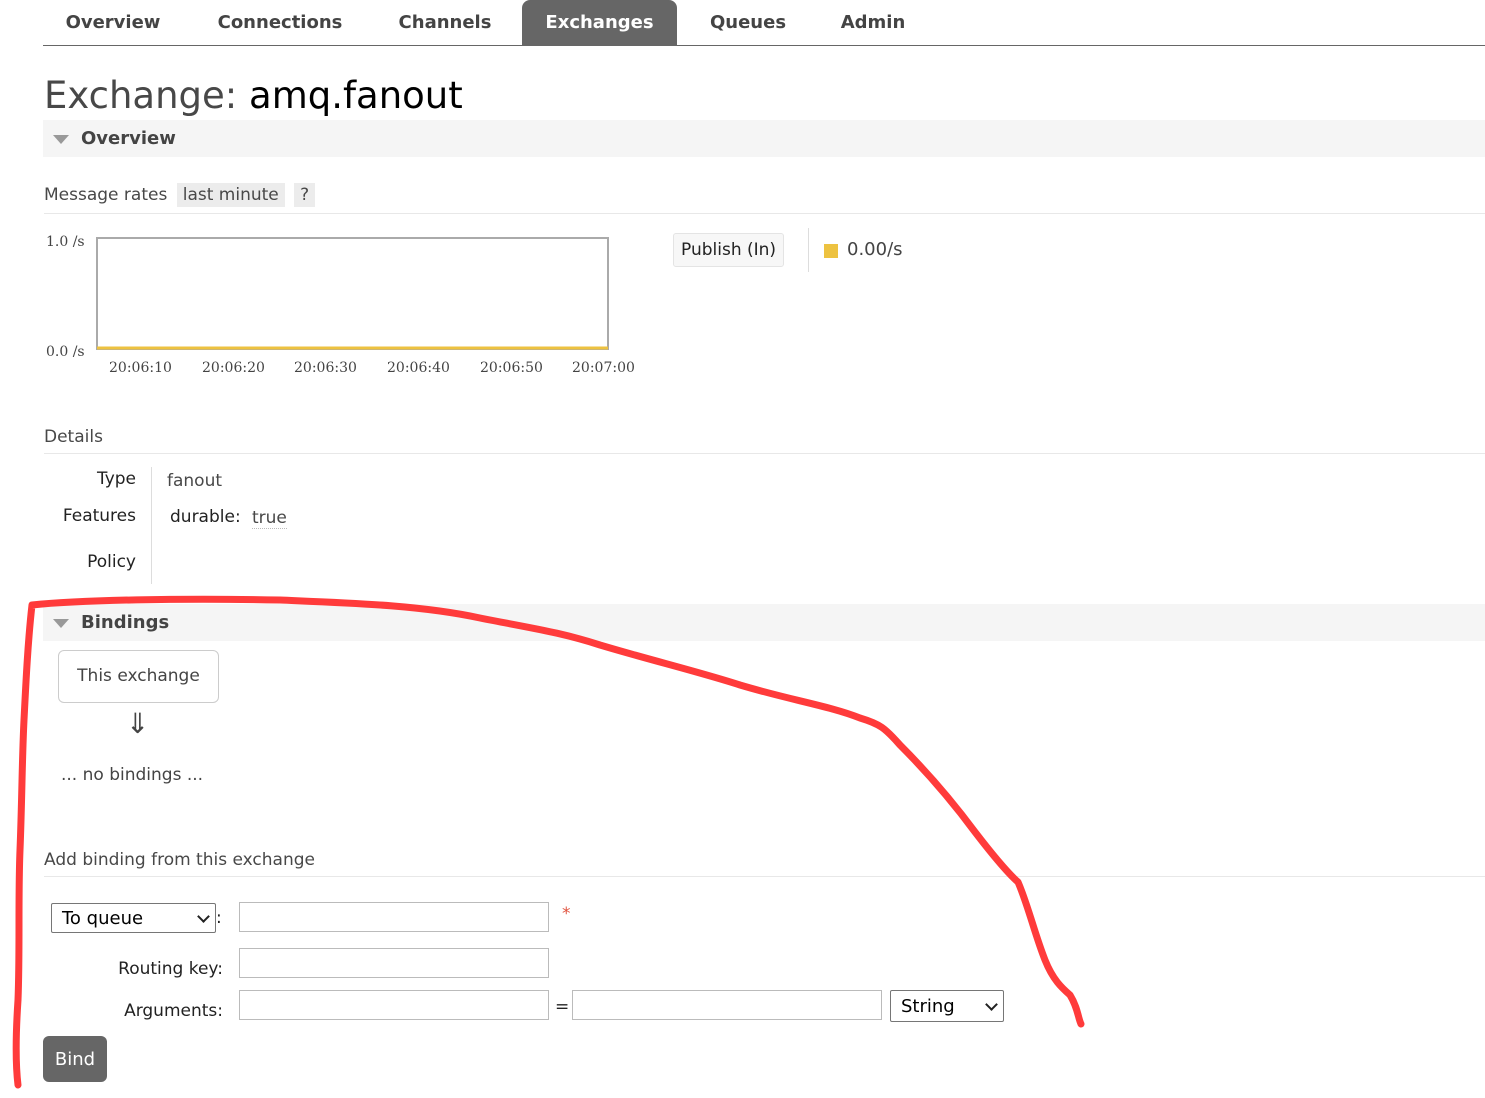  Describe the element at coordinates (875, 249) in the screenshot. I see `publish-rate-value: 0.00/s` at that location.